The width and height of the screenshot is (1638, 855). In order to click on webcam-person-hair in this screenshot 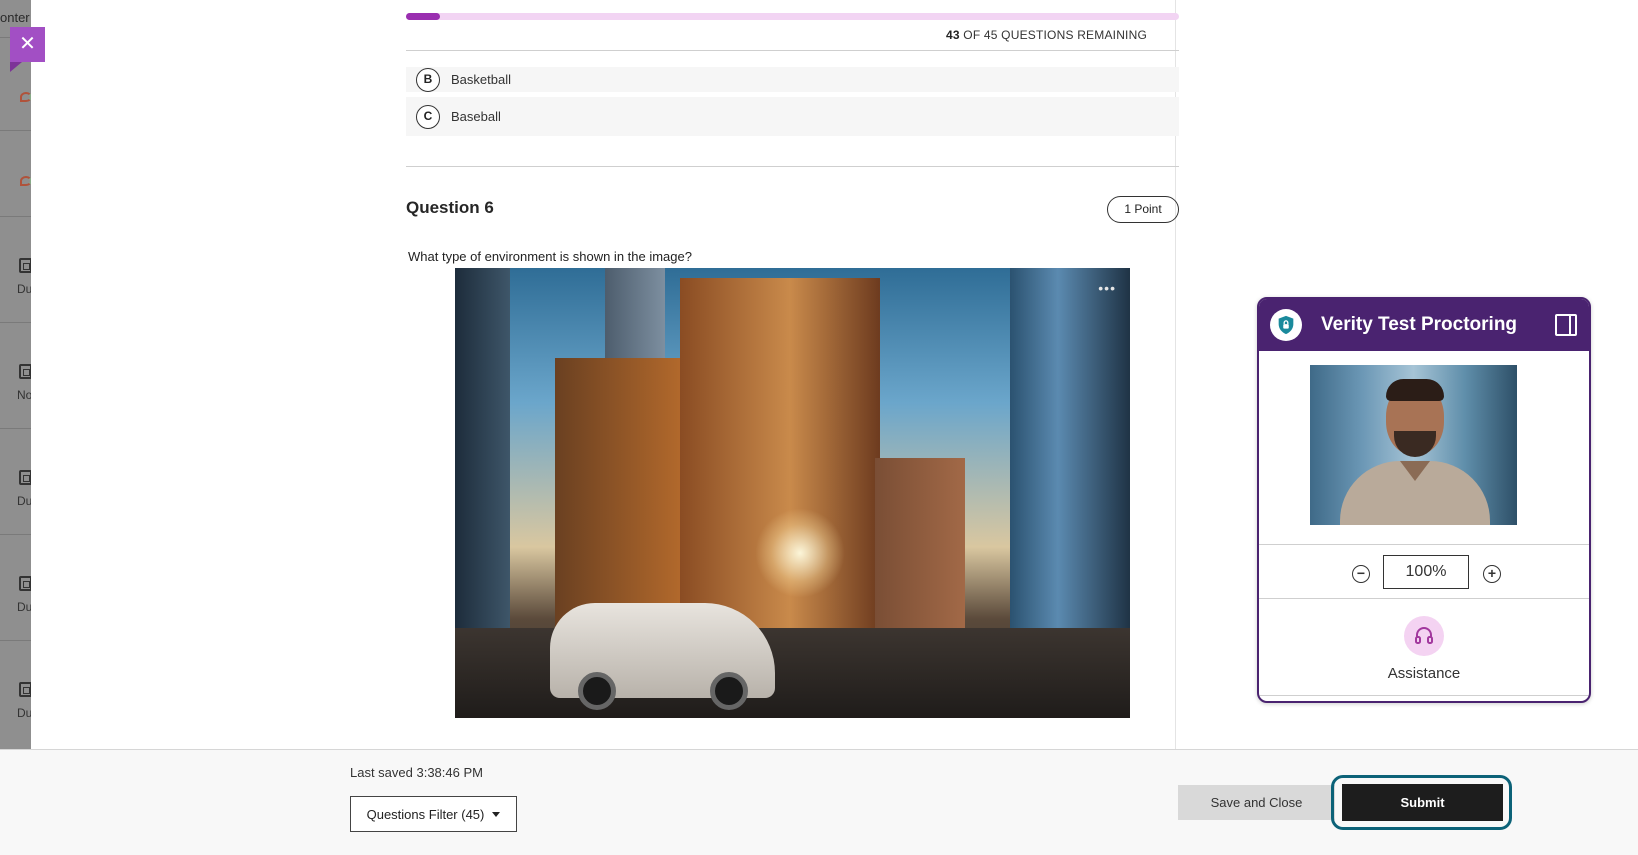, I will do `click(1415, 390)`.